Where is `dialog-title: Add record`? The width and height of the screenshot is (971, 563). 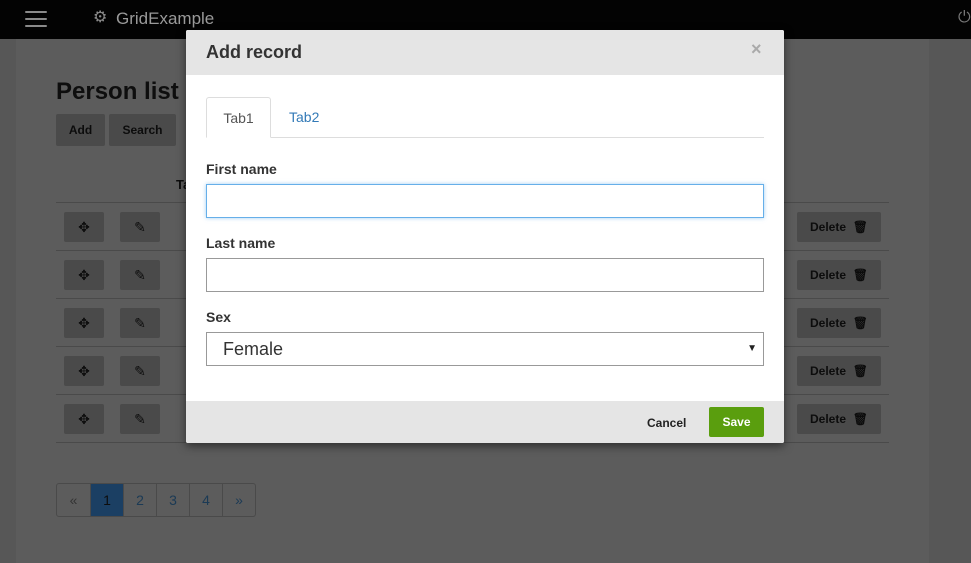
dialog-title: Add record is located at coordinates (254, 52).